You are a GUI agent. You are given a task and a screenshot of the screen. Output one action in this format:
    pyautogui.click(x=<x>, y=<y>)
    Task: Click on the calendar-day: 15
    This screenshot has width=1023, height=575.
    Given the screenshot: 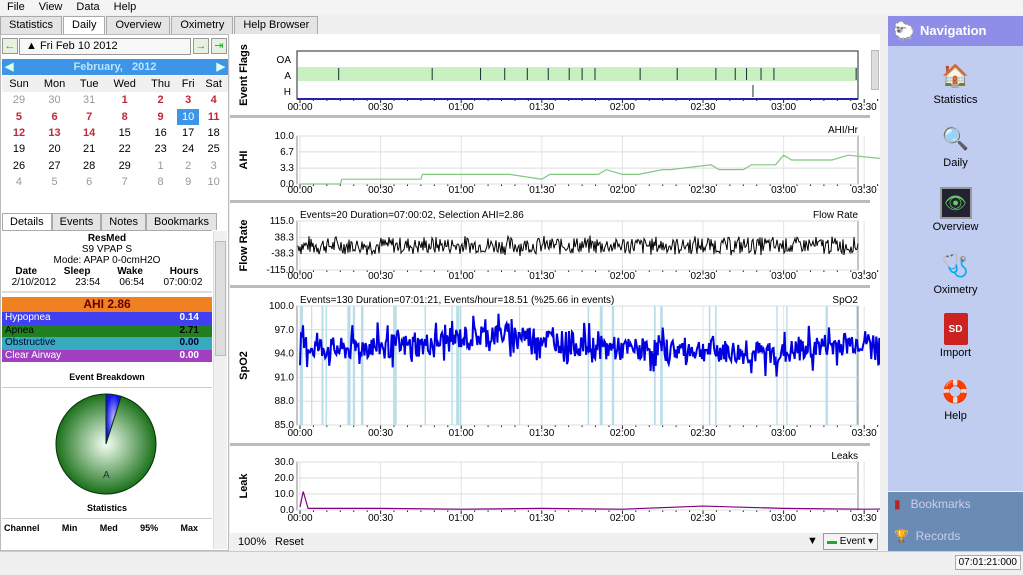 What is the action you would take?
    pyautogui.click(x=124, y=133)
    